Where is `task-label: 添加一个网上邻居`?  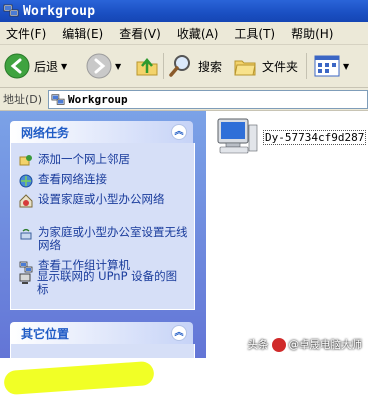
task-label: 添加一个网上邻居 is located at coordinates (84, 159).